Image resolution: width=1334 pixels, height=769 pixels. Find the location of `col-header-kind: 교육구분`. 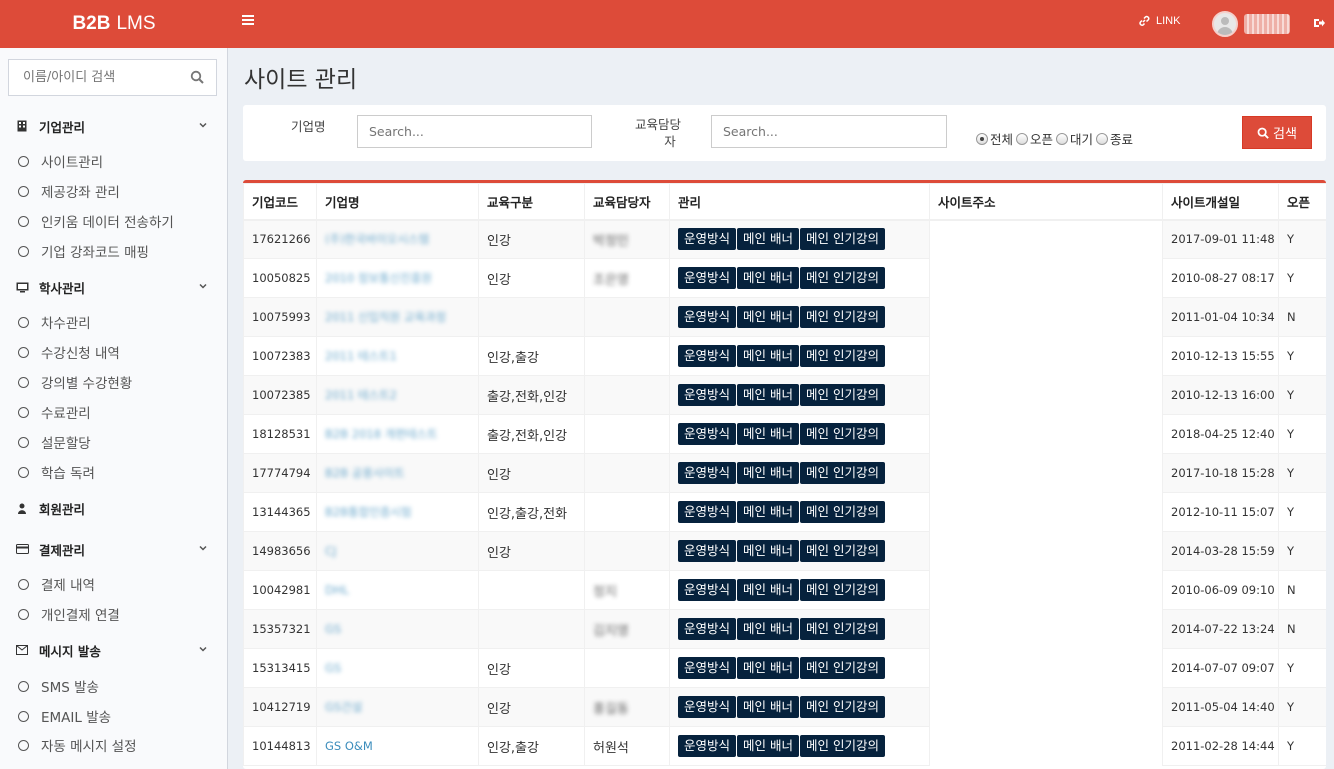

col-header-kind: 교육구분 is located at coordinates (531, 202).